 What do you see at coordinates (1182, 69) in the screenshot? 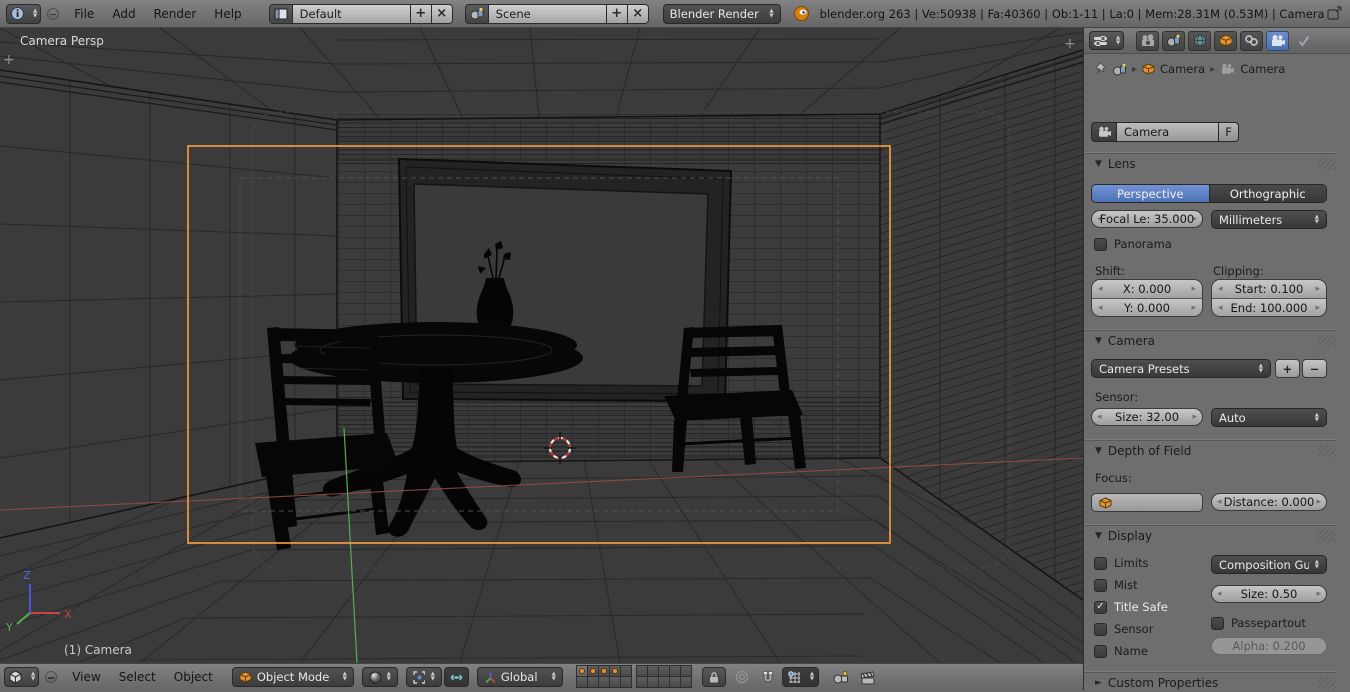
I see `breadcrumb-object: Camera` at bounding box center [1182, 69].